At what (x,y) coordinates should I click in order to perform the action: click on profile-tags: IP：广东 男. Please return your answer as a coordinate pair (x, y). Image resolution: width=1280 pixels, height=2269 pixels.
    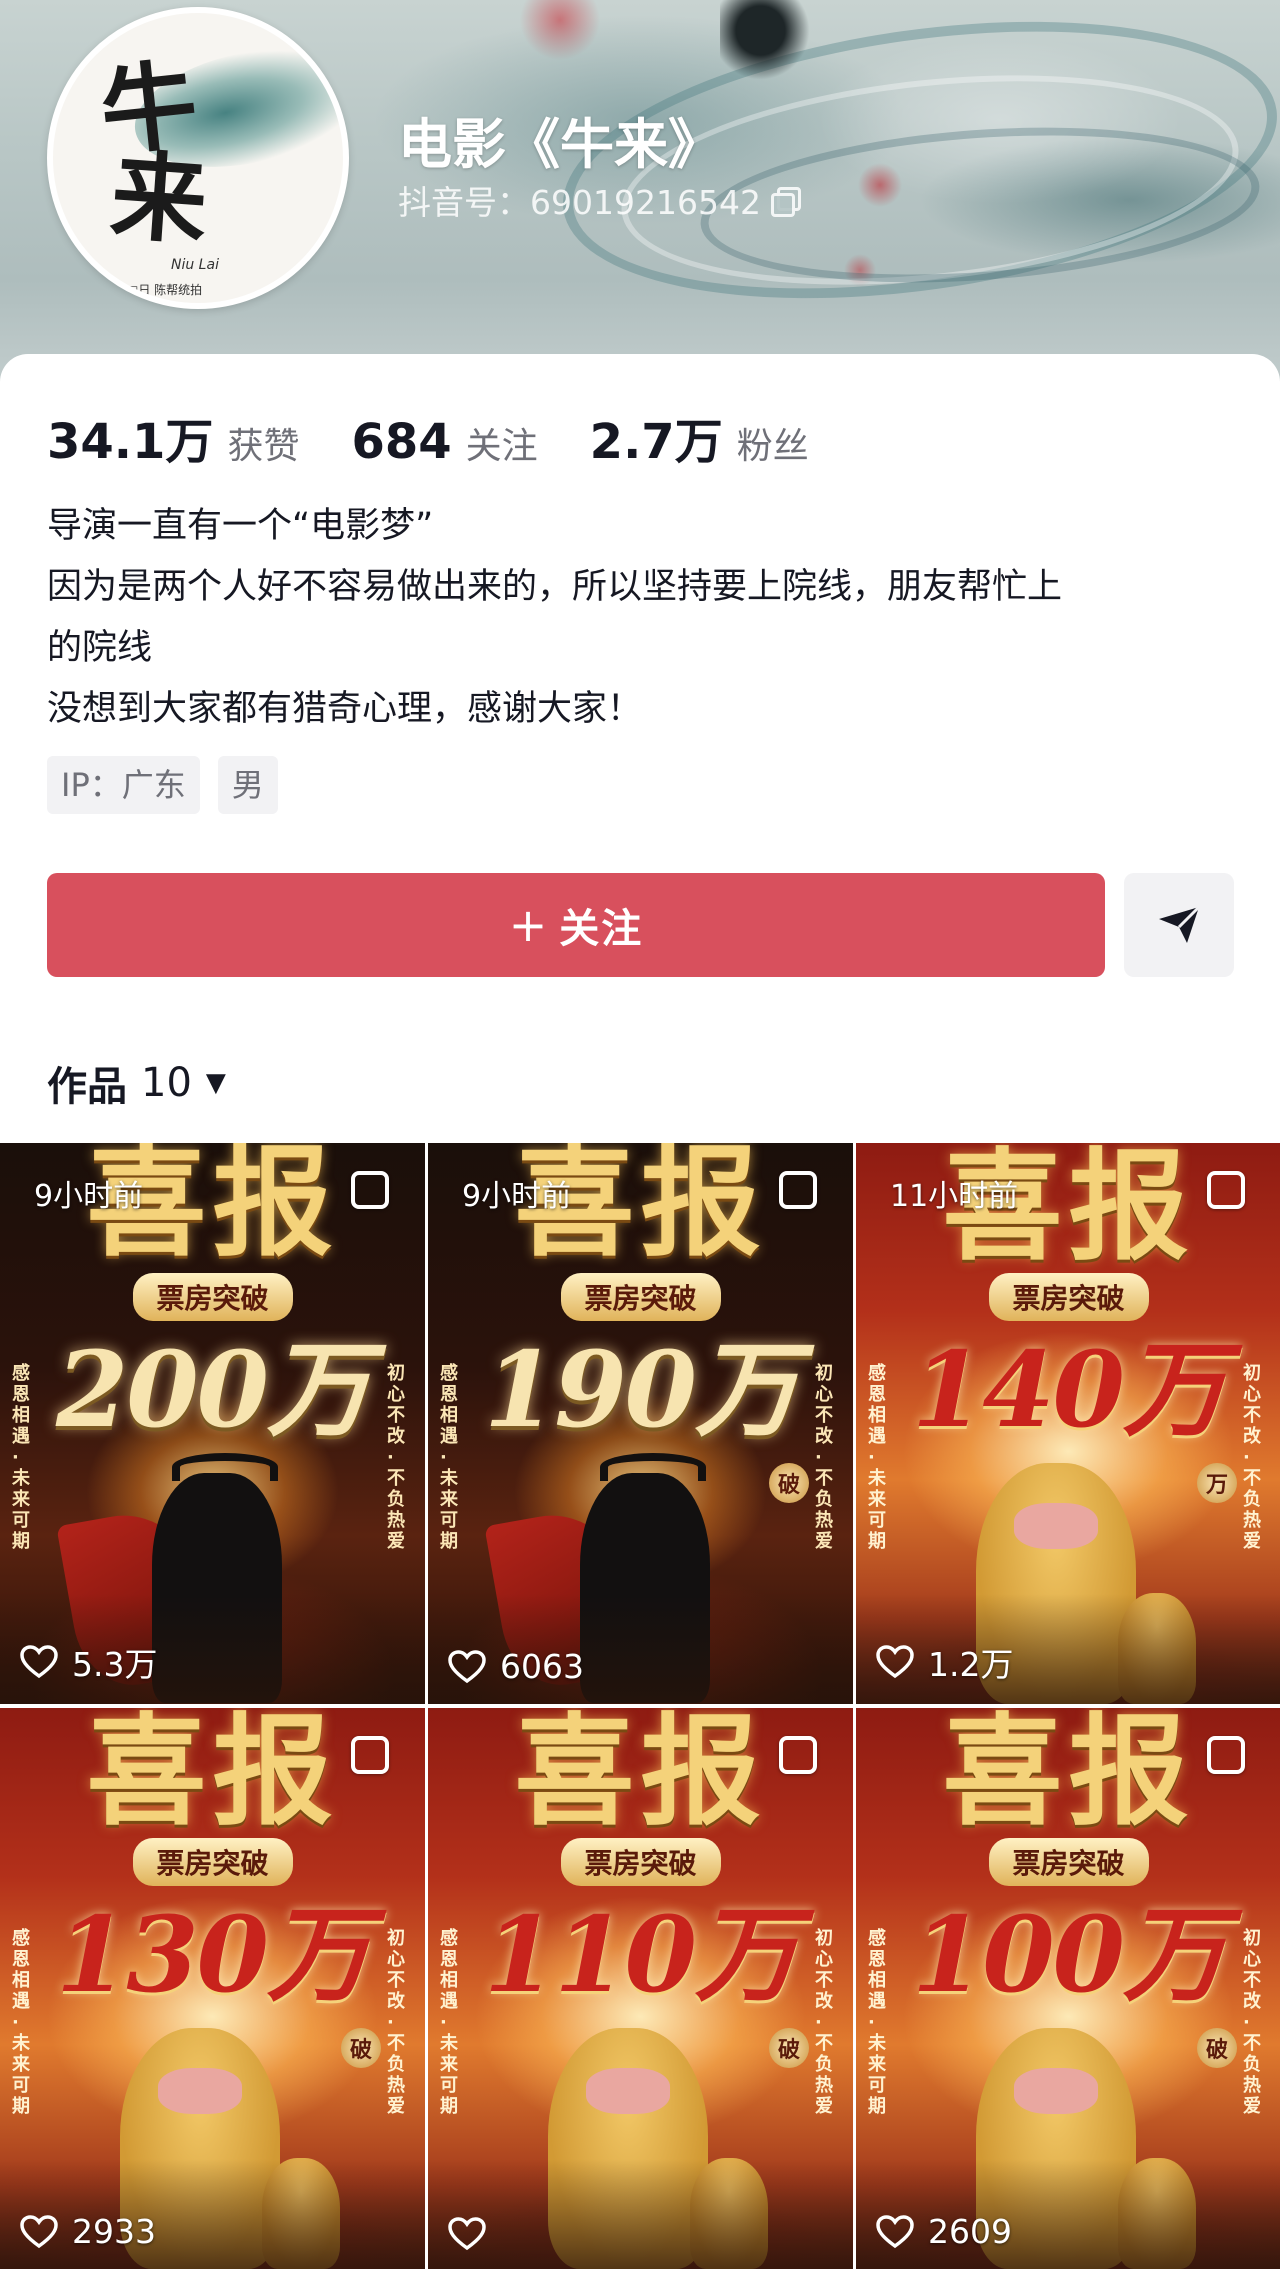
    Looking at the image, I should click on (162, 785).